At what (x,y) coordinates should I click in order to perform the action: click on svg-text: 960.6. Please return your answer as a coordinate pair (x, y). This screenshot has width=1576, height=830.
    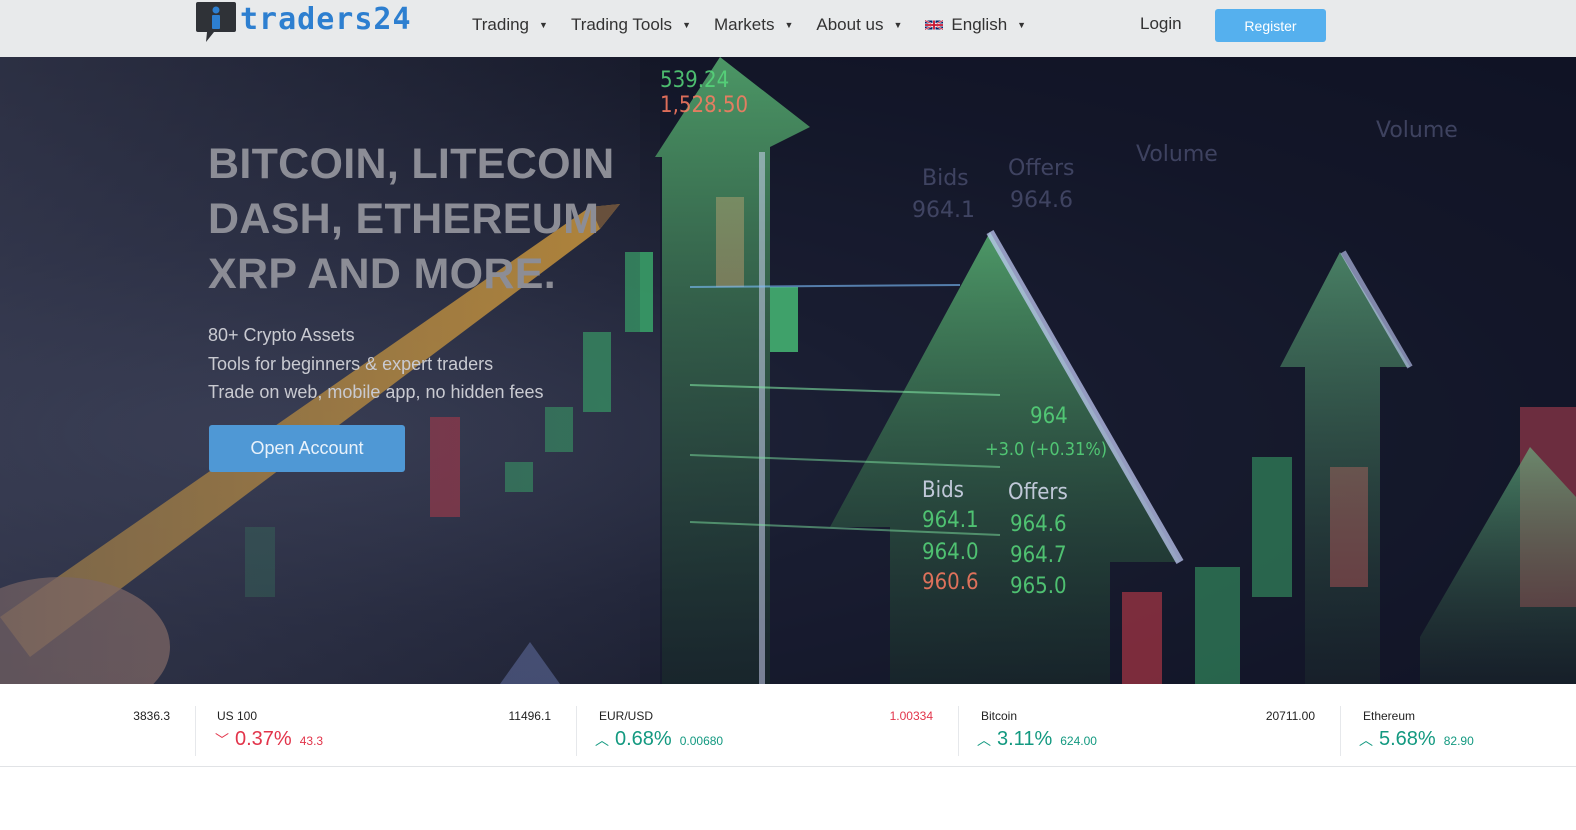
    Looking at the image, I should click on (950, 582).